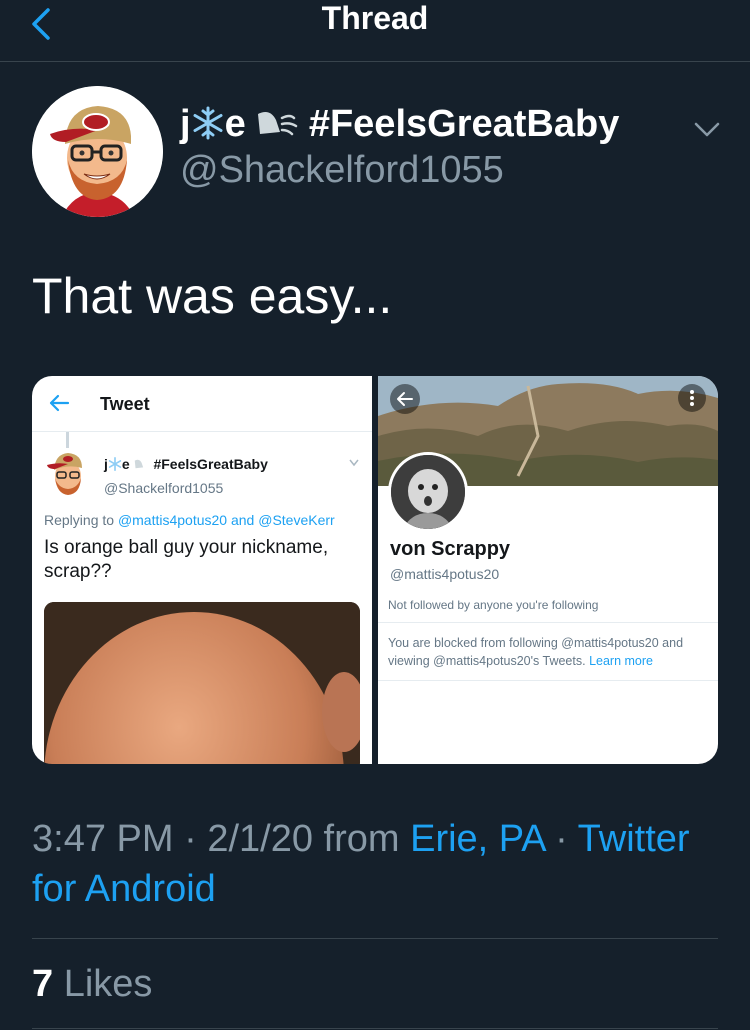 The image size is (750, 1030). Describe the element at coordinates (164, 488) in the screenshot. I see `embedded-handle: @Shackelford1055` at that location.